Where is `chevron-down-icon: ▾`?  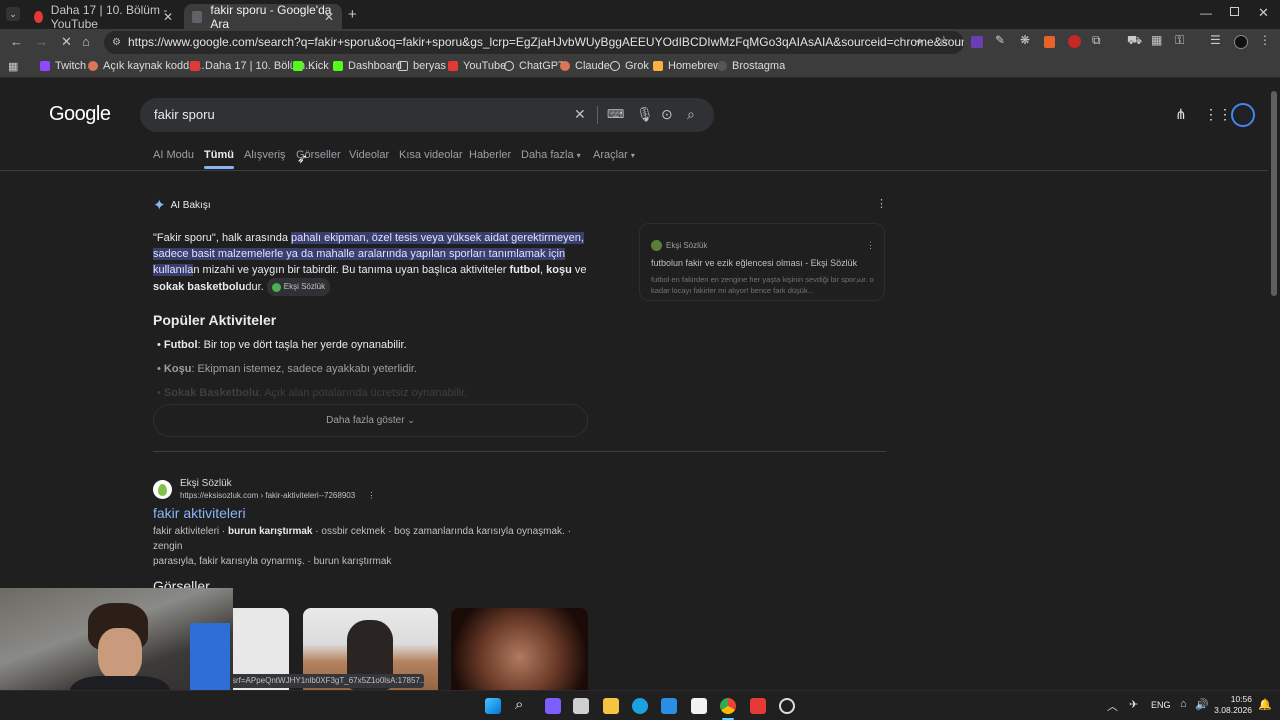 chevron-down-icon: ▾ is located at coordinates (578, 155).